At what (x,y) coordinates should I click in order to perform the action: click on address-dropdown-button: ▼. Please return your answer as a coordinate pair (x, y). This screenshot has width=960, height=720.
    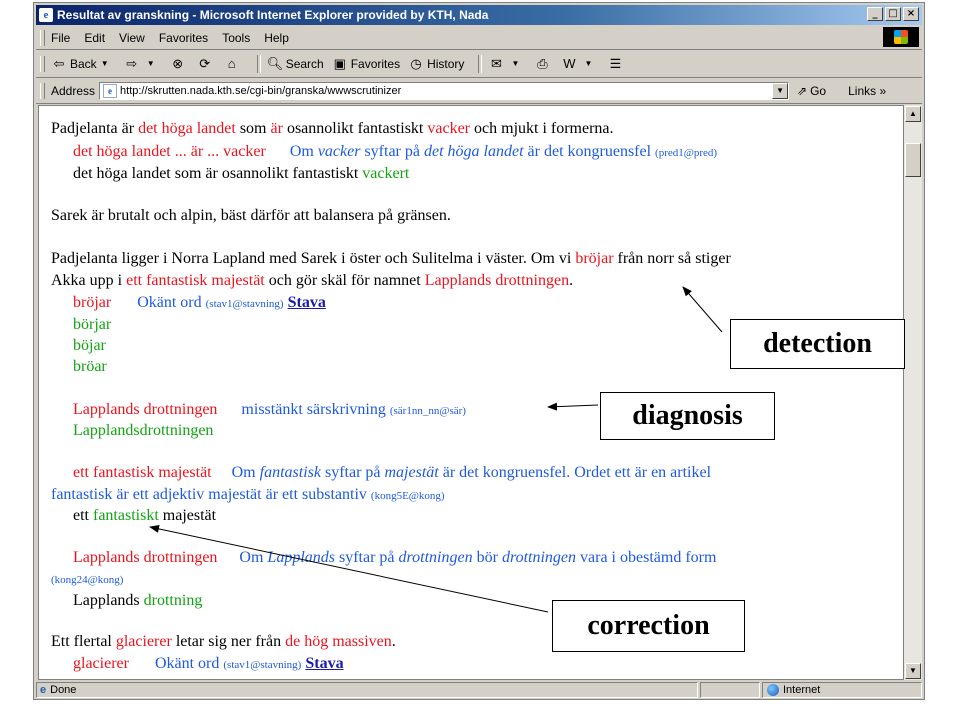
    Looking at the image, I should click on (780, 91).